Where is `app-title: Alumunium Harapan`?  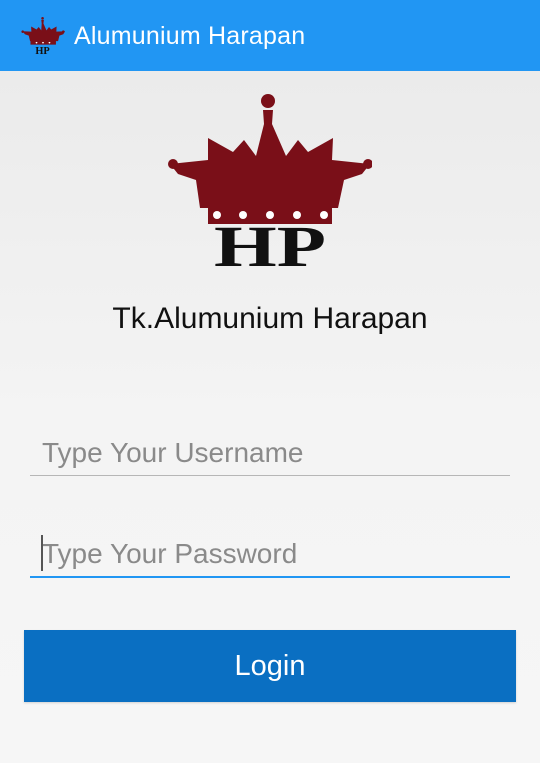 app-title: Alumunium Harapan is located at coordinates (190, 36).